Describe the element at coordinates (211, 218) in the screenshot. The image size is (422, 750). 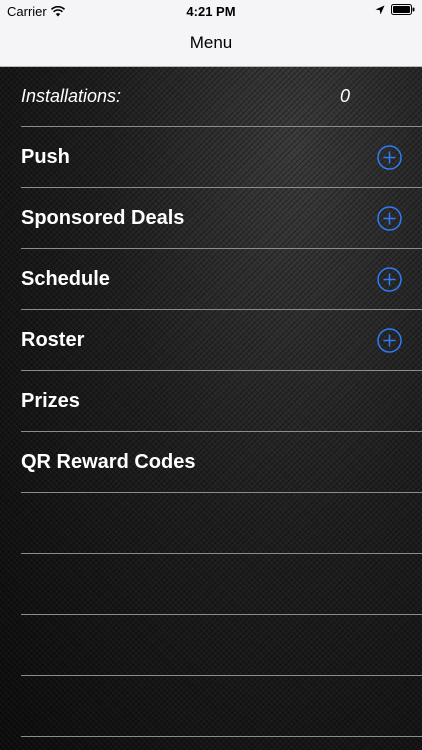
I see `menu-item-sponsored-deals: Sponsored Deals` at that location.